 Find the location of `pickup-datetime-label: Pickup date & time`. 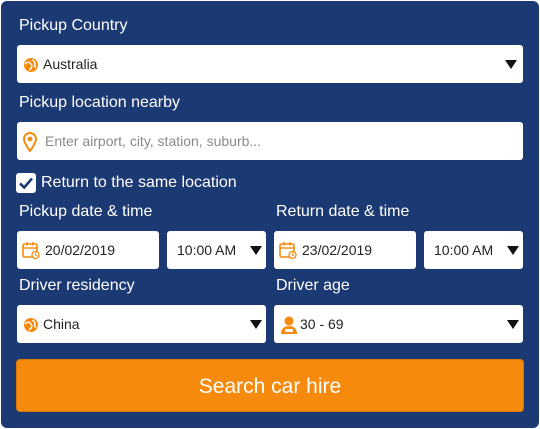

pickup-datetime-label: Pickup date & time is located at coordinates (86, 211).